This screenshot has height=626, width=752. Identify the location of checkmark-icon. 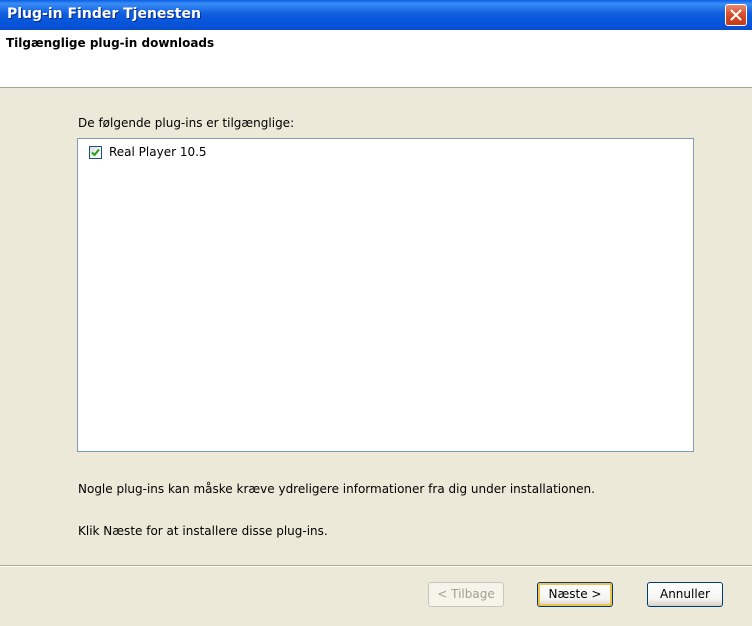
(95, 152).